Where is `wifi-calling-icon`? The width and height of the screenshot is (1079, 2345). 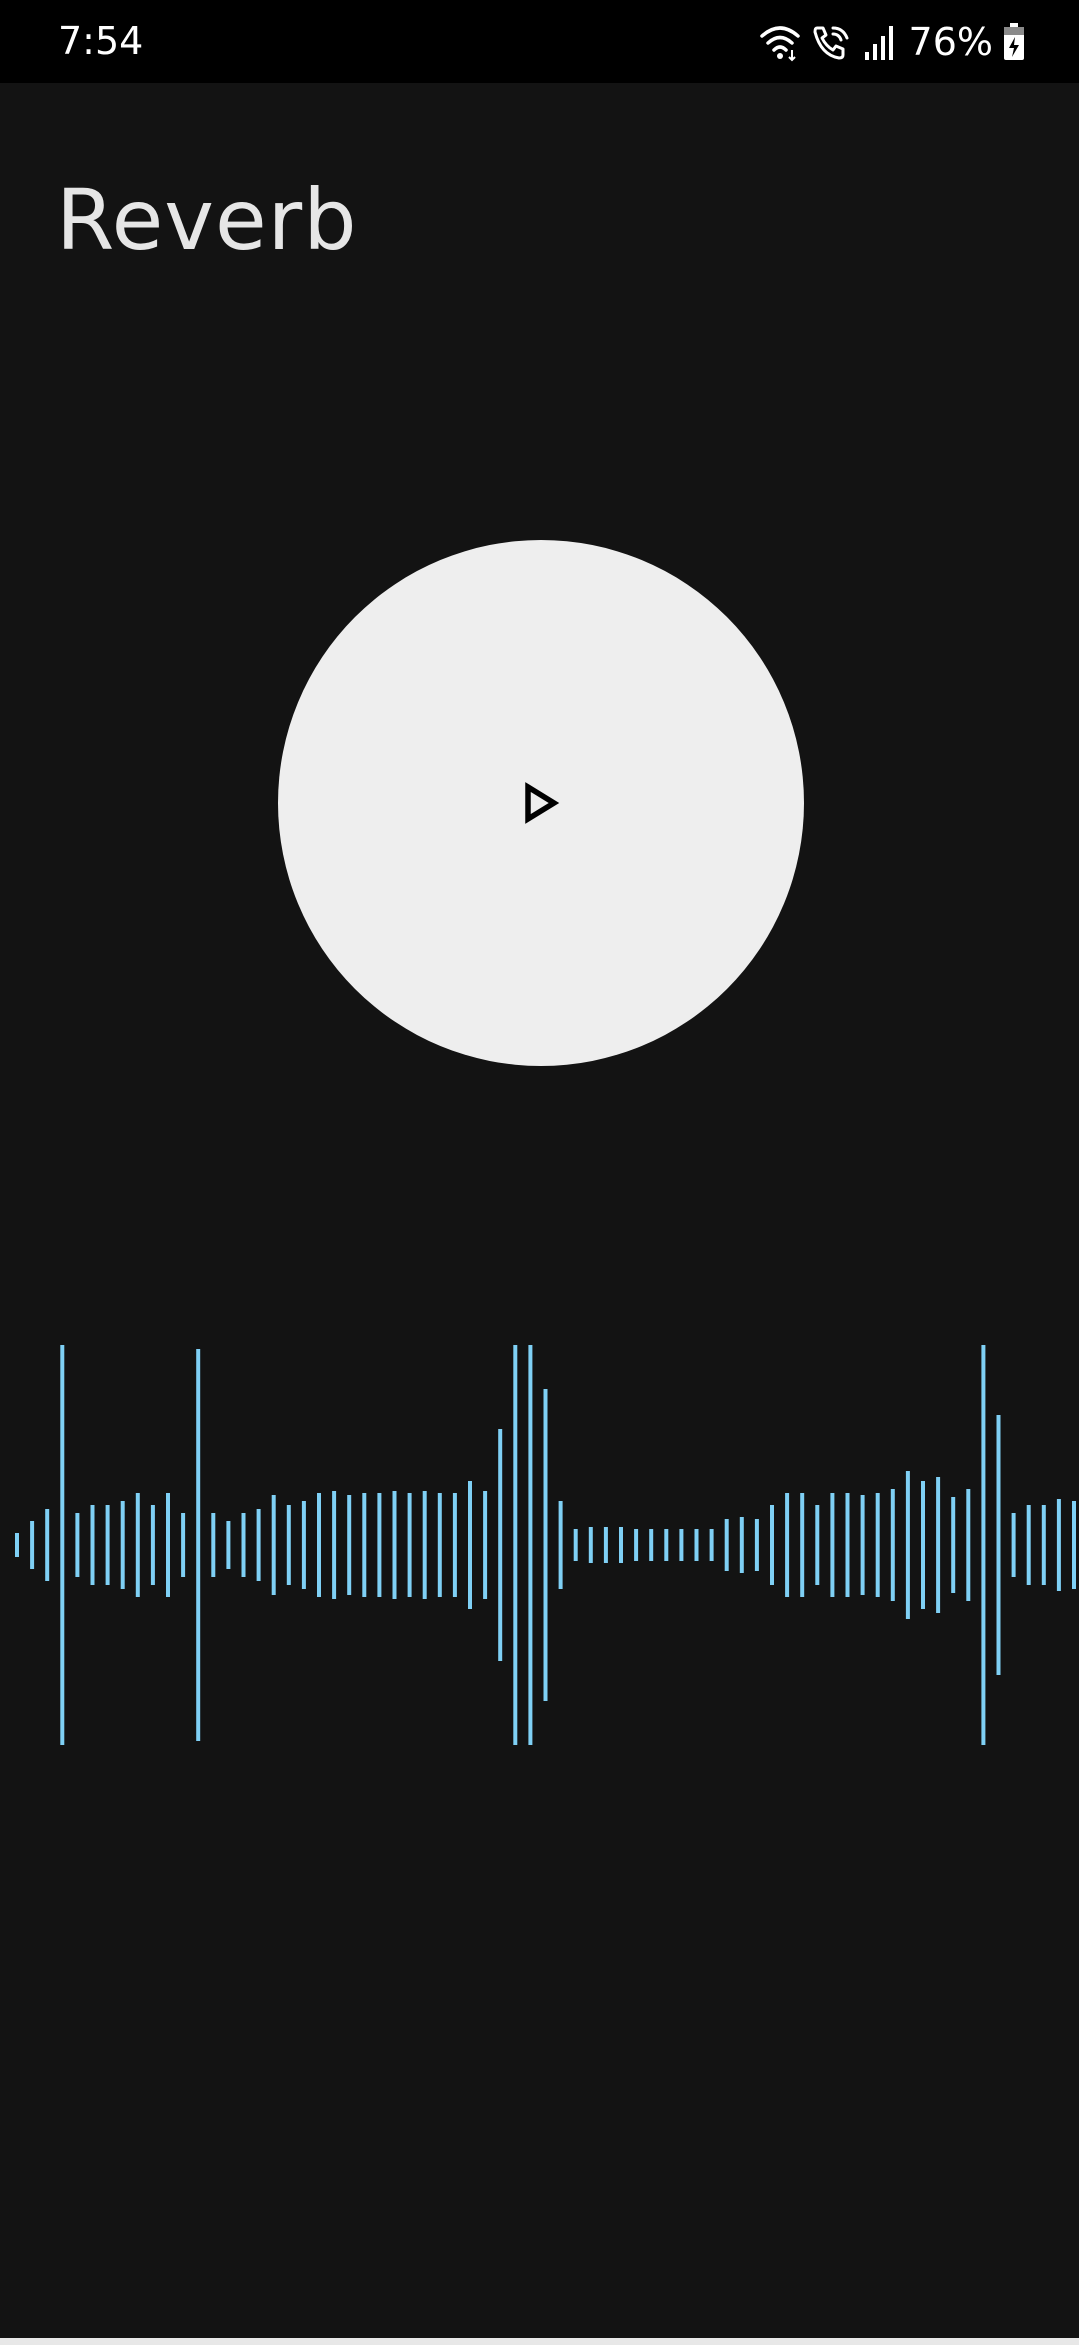
wifi-calling-icon is located at coordinates (831, 43).